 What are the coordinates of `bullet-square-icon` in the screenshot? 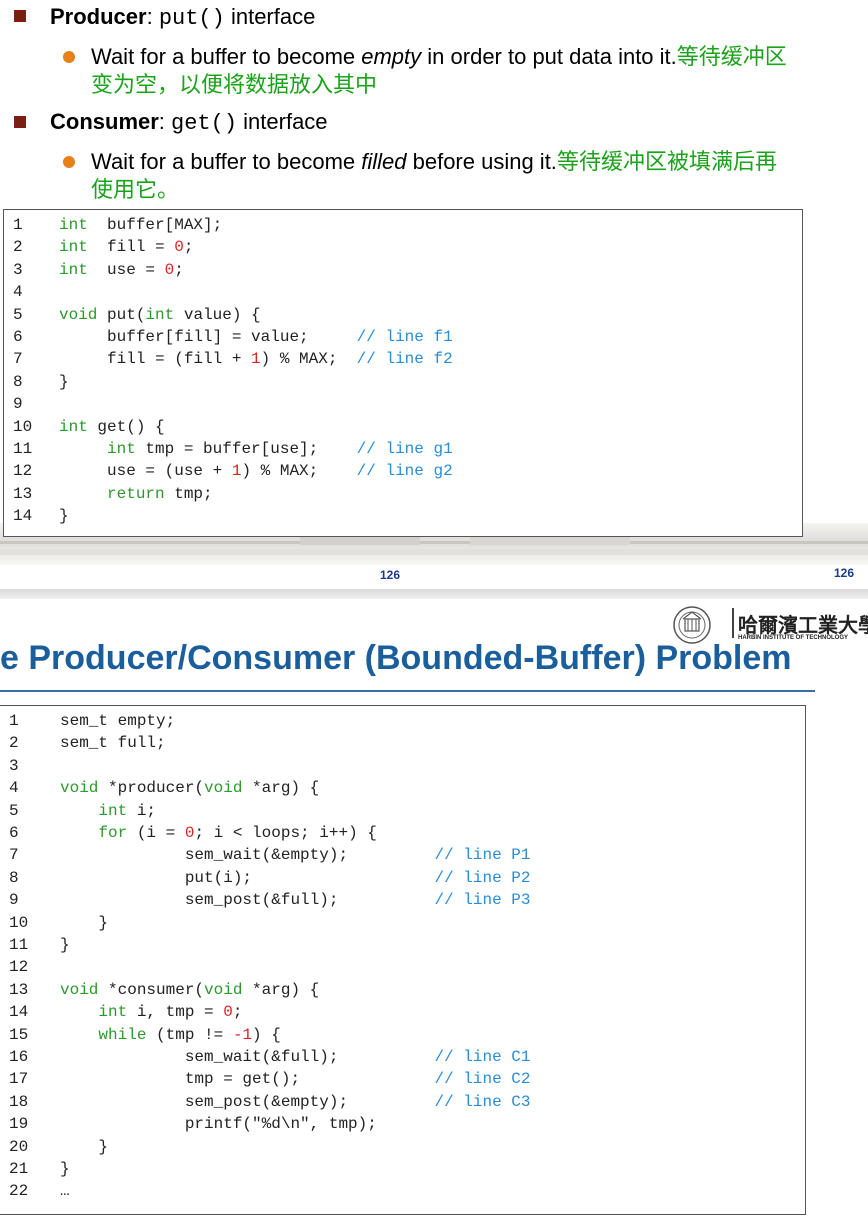 It's located at (20, 16).